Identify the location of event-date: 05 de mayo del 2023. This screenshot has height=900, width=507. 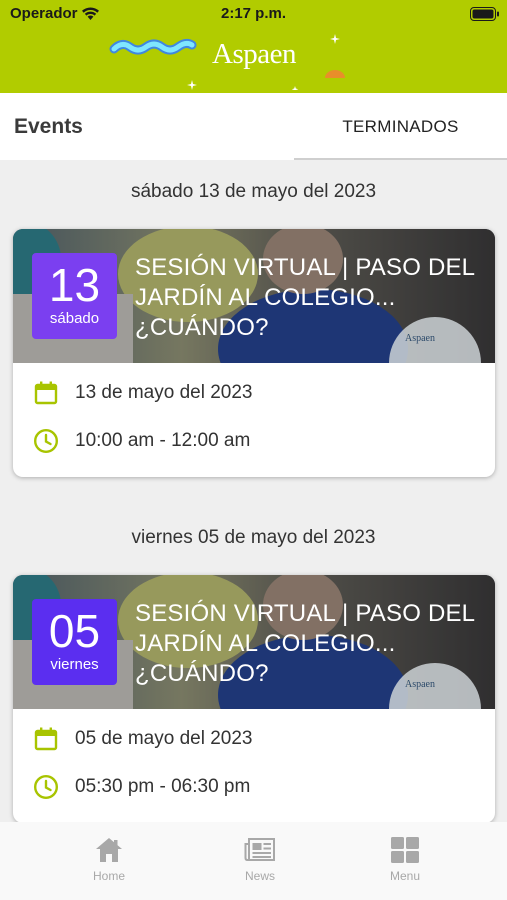
(164, 738).